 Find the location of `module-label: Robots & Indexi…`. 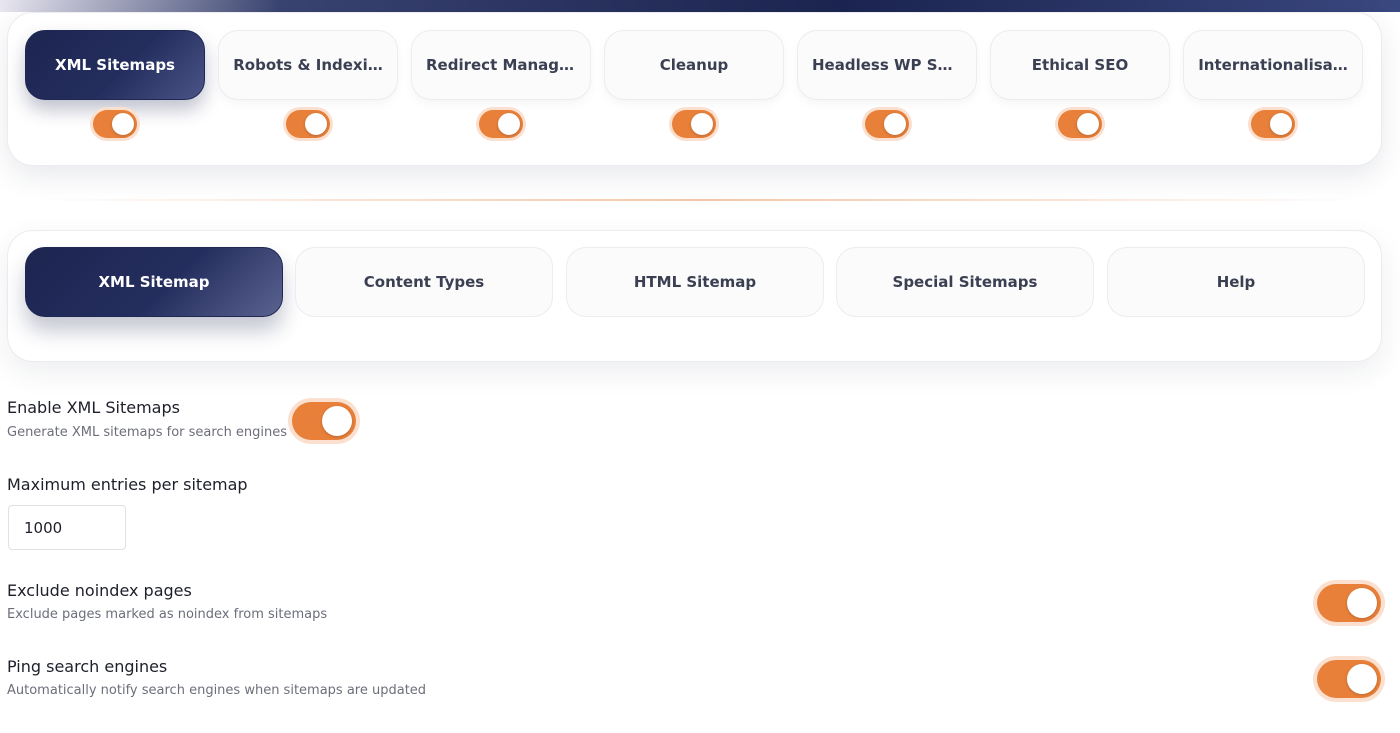

module-label: Robots & Indexi… is located at coordinates (308, 65).